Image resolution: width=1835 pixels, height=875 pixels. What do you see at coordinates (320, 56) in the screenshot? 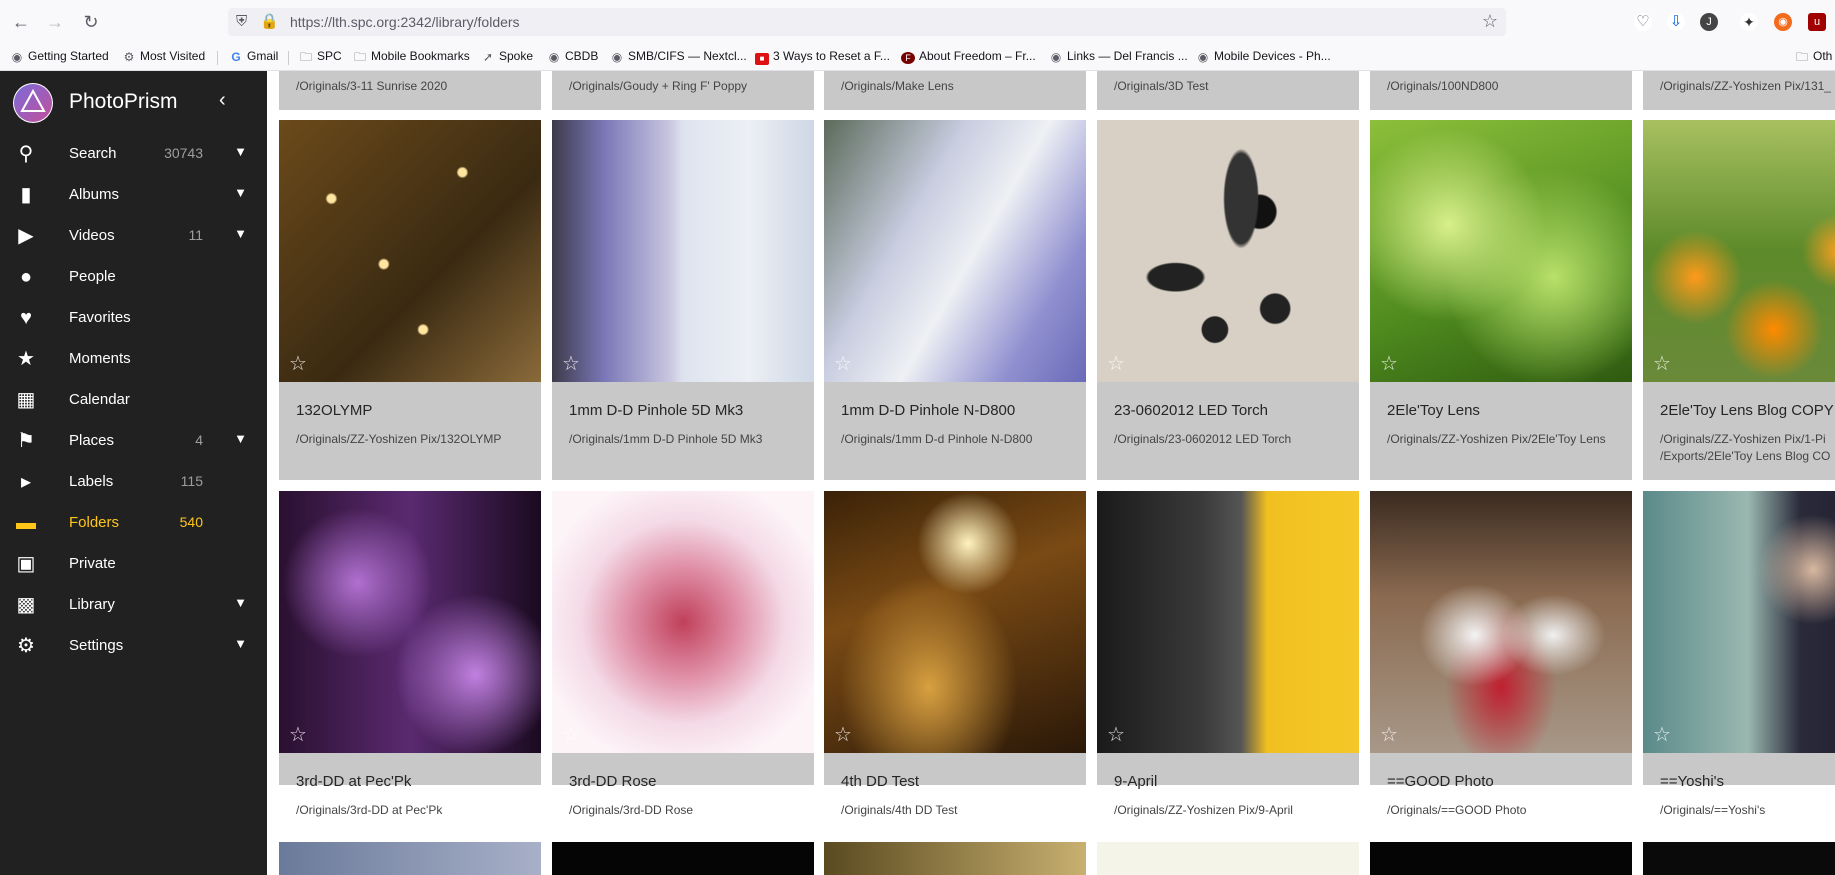
I see `bookmark-spc: 🗀 SPC` at bounding box center [320, 56].